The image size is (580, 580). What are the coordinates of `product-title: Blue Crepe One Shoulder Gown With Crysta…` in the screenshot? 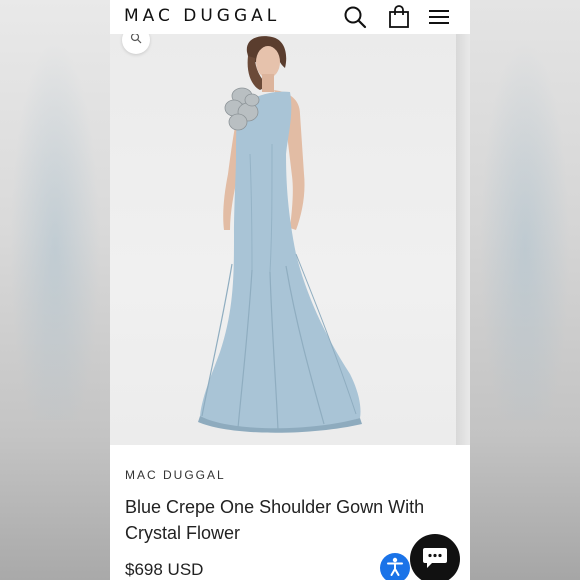 It's located at (275, 520).